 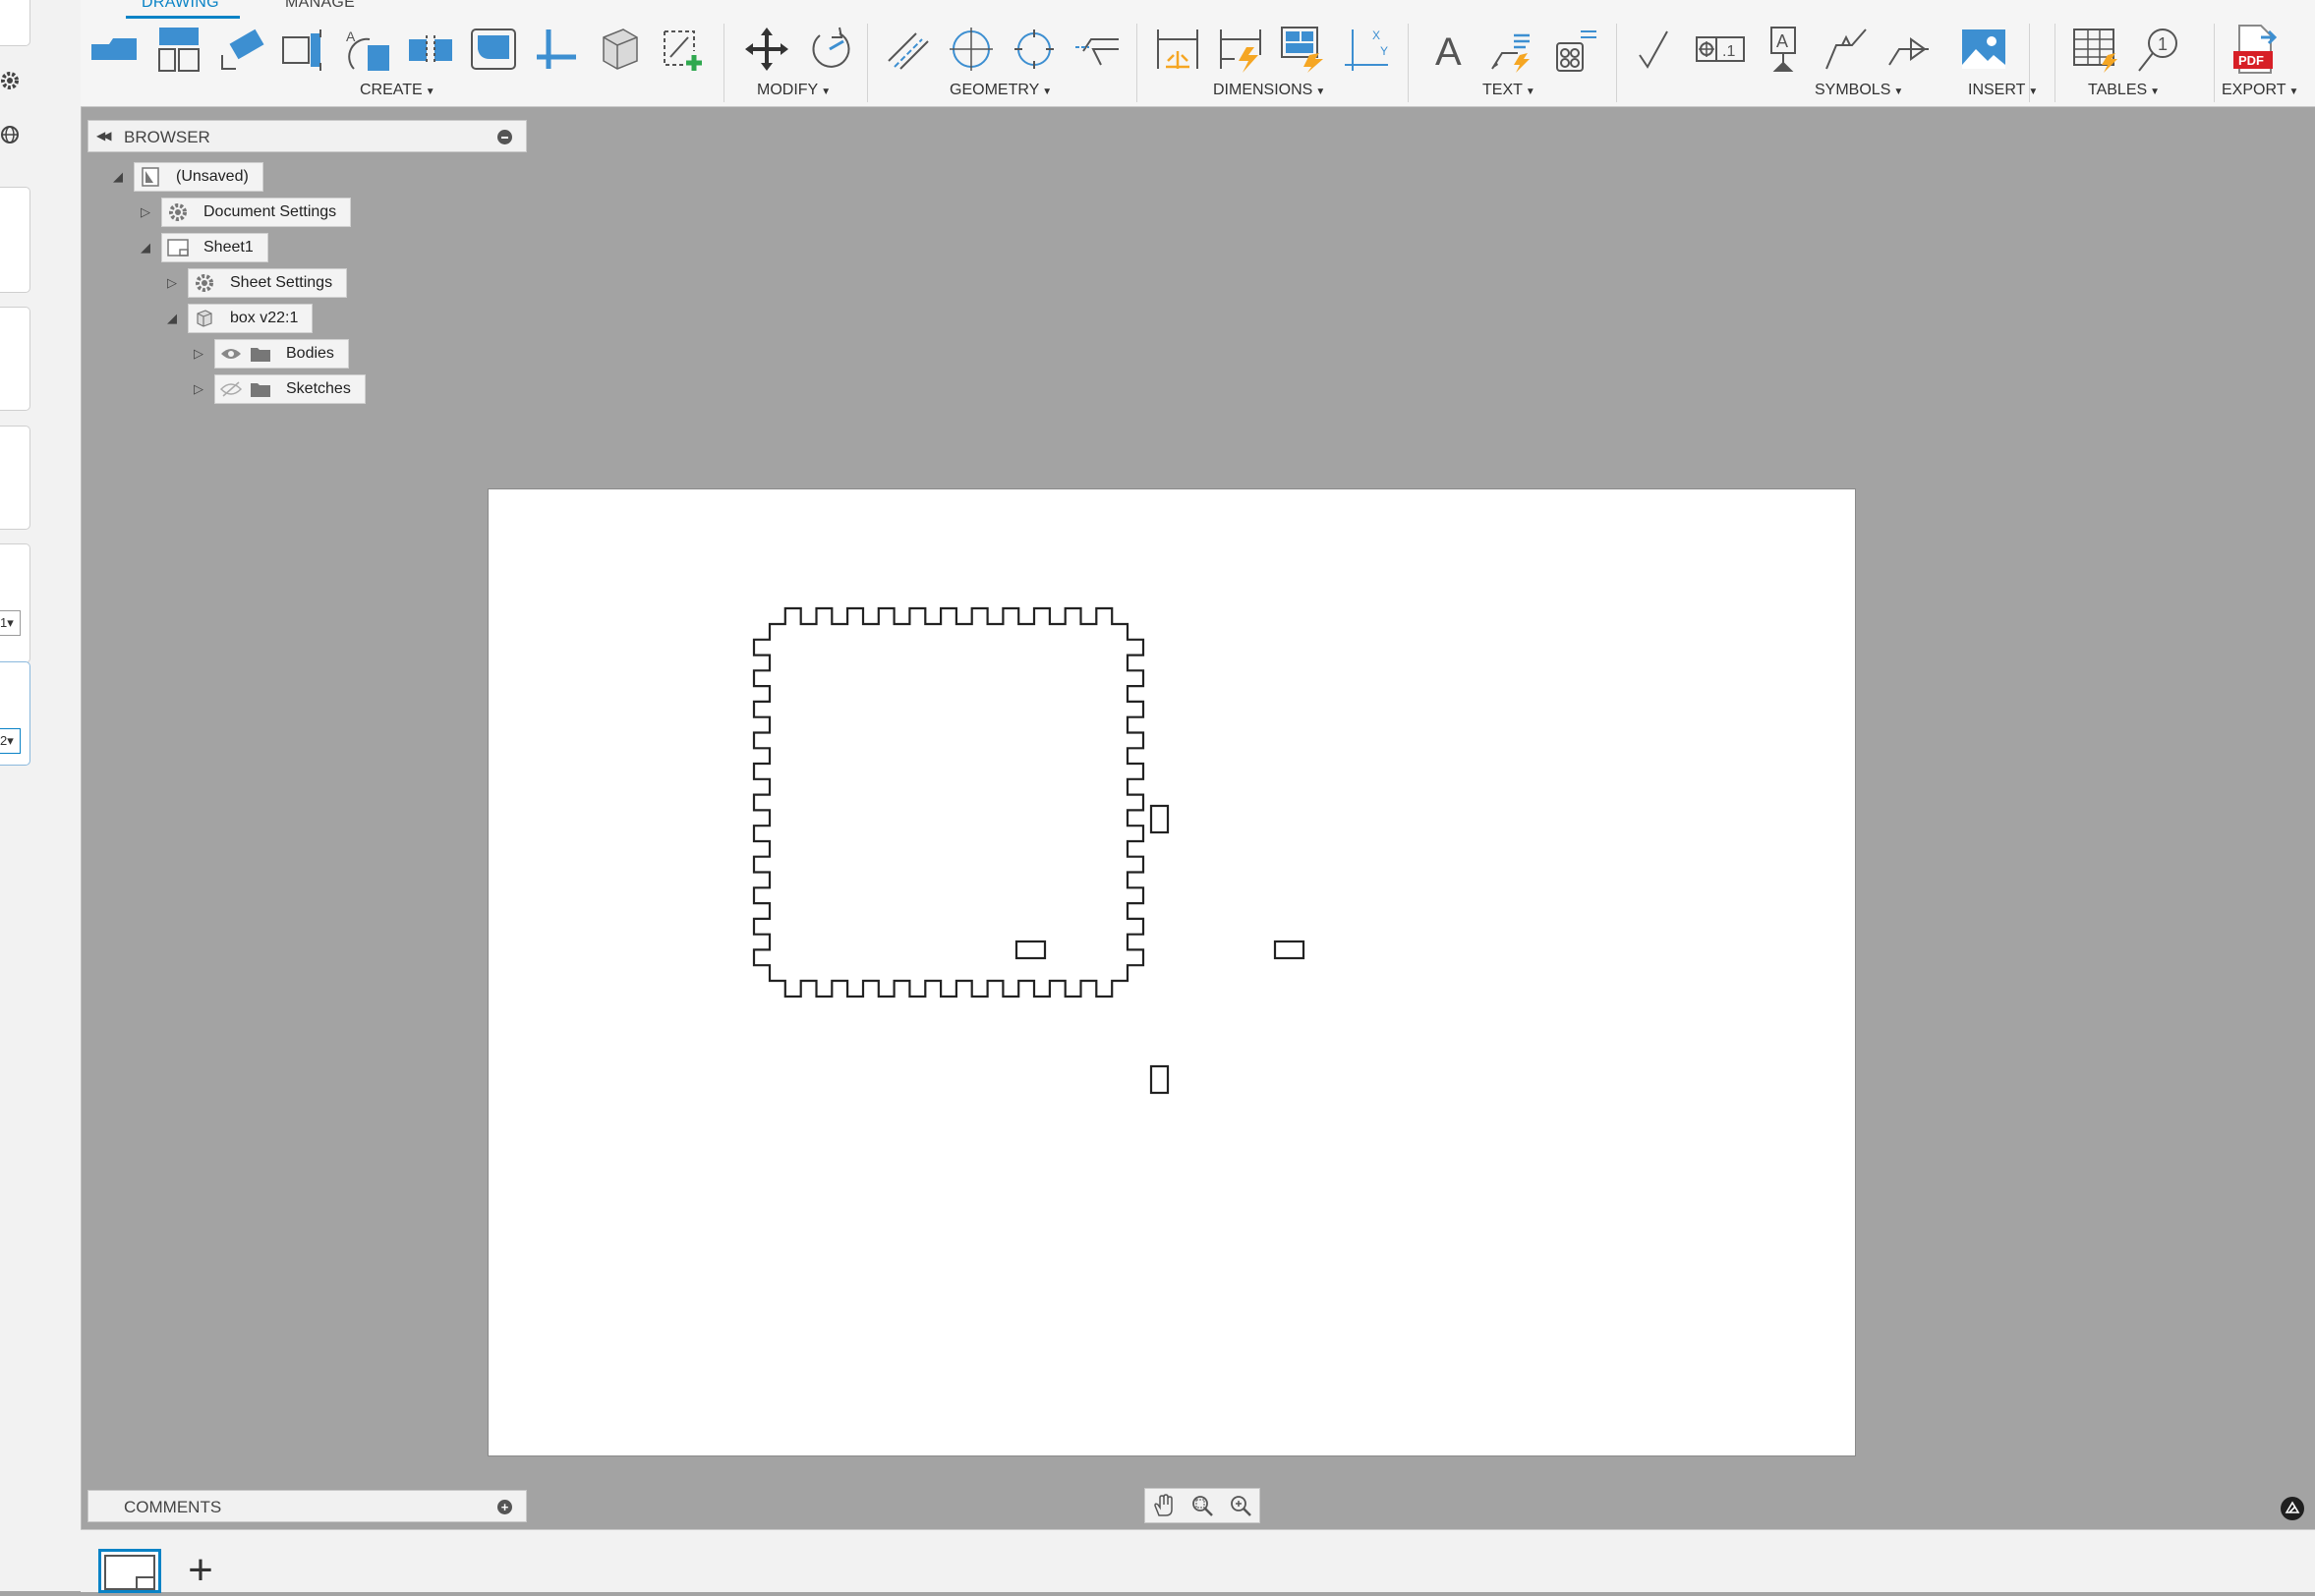 I want to click on navigation-bar, so click(x=1202, y=1505).